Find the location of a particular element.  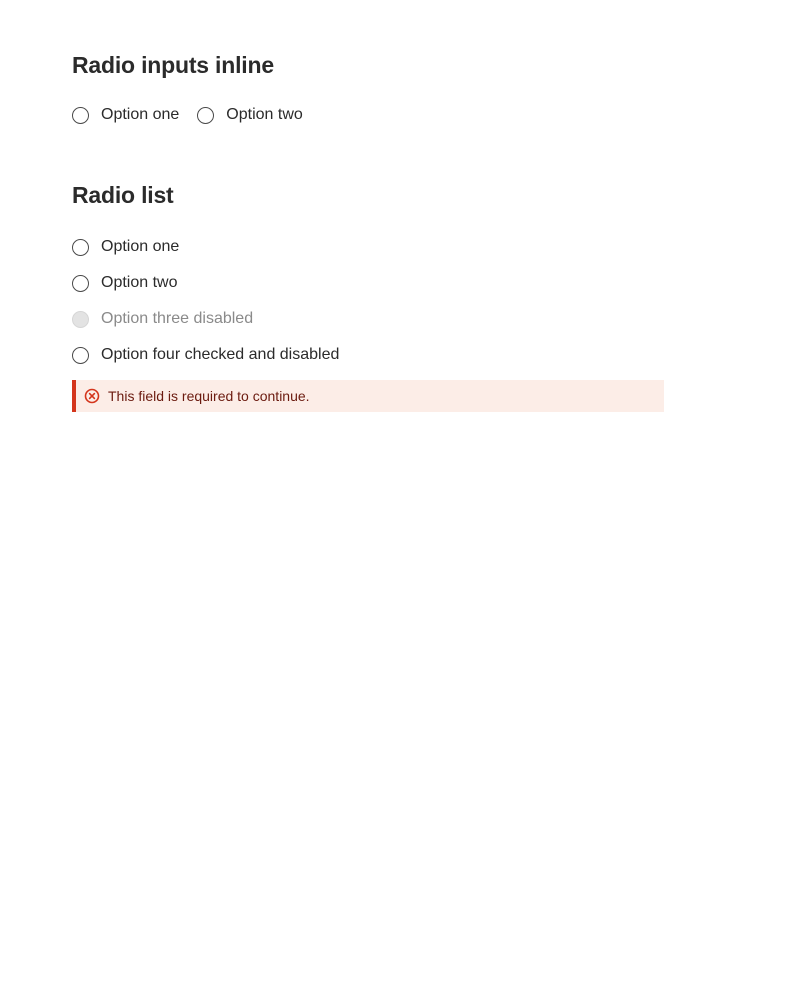

radio-inline-option-one-label: Option one is located at coordinates (140, 114).